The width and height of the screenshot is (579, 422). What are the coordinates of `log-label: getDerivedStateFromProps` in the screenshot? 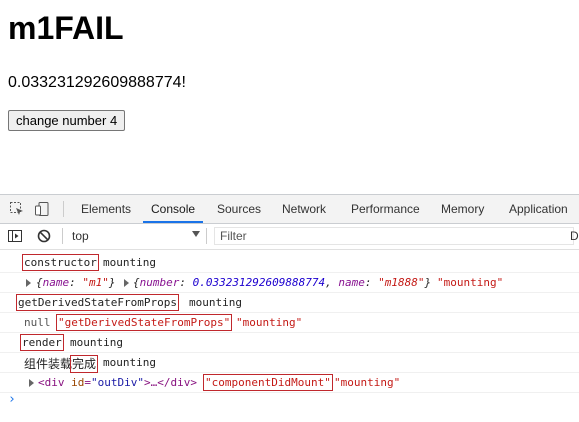 It's located at (97, 302).